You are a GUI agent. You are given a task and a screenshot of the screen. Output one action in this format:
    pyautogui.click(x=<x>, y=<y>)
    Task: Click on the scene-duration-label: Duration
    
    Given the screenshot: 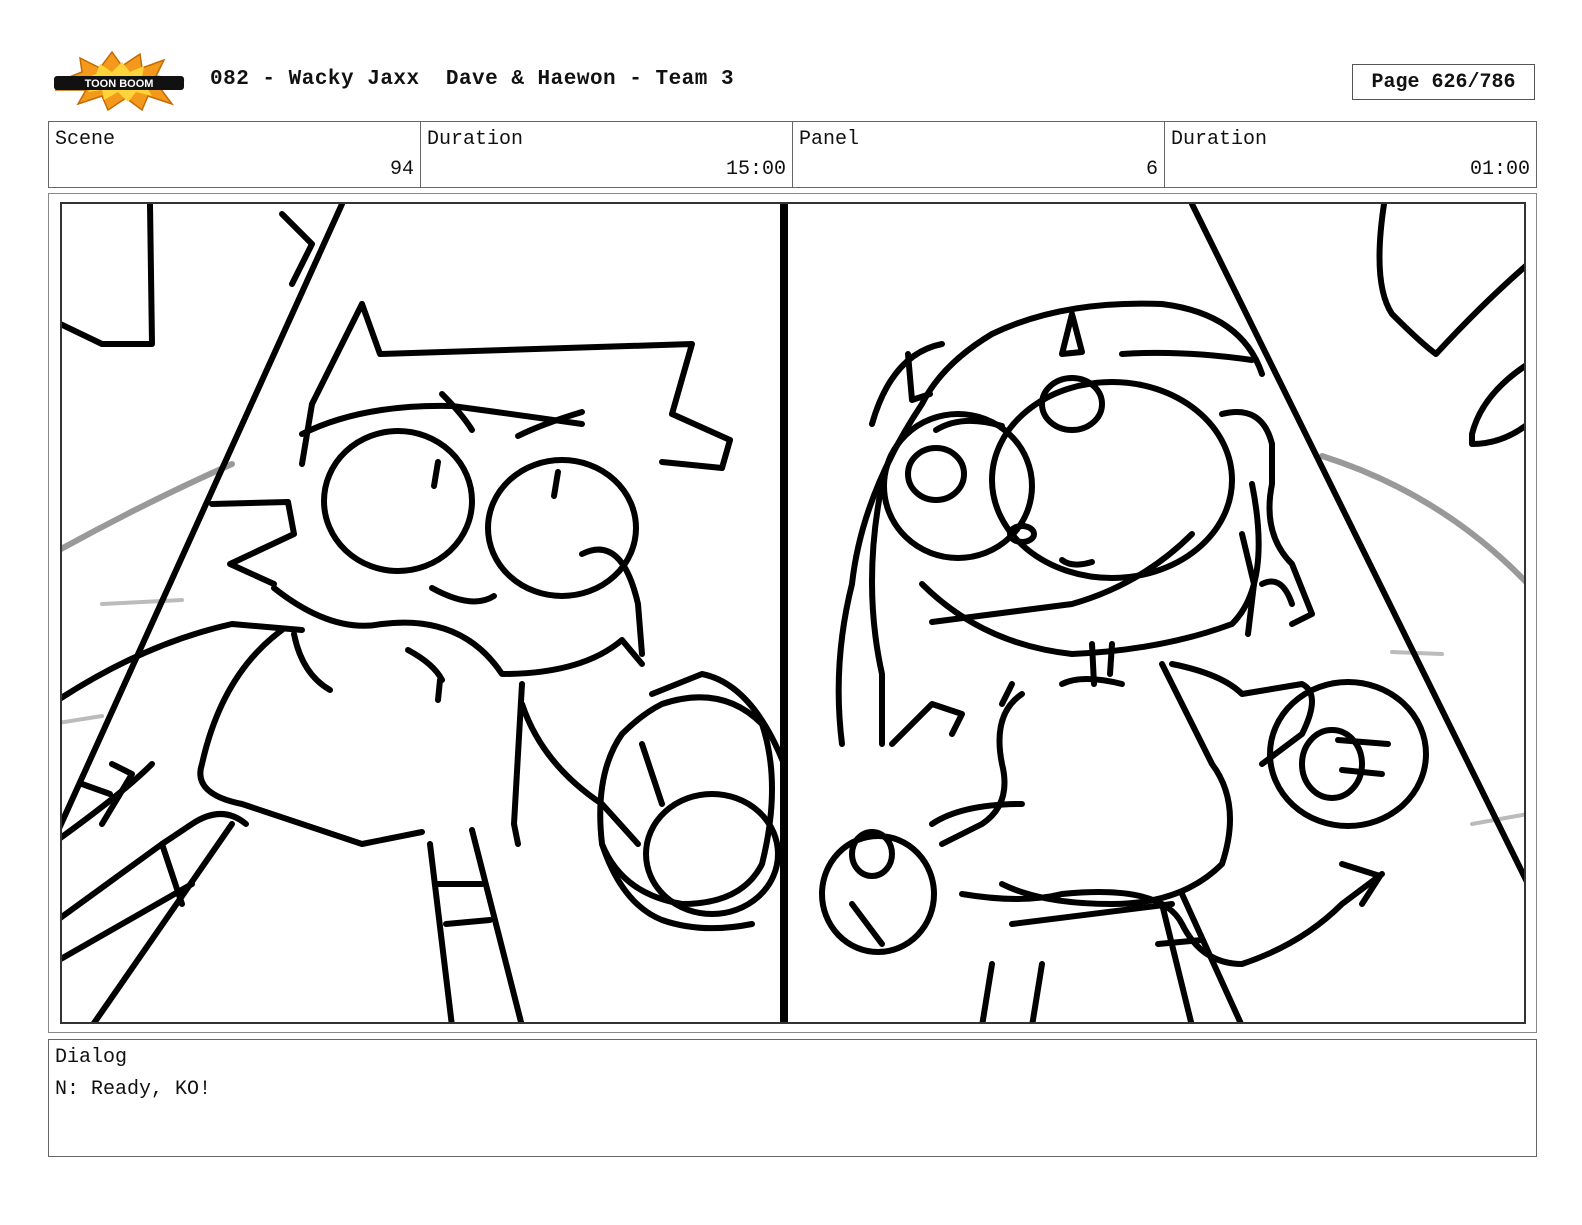 What is the action you would take?
    pyautogui.click(x=475, y=139)
    